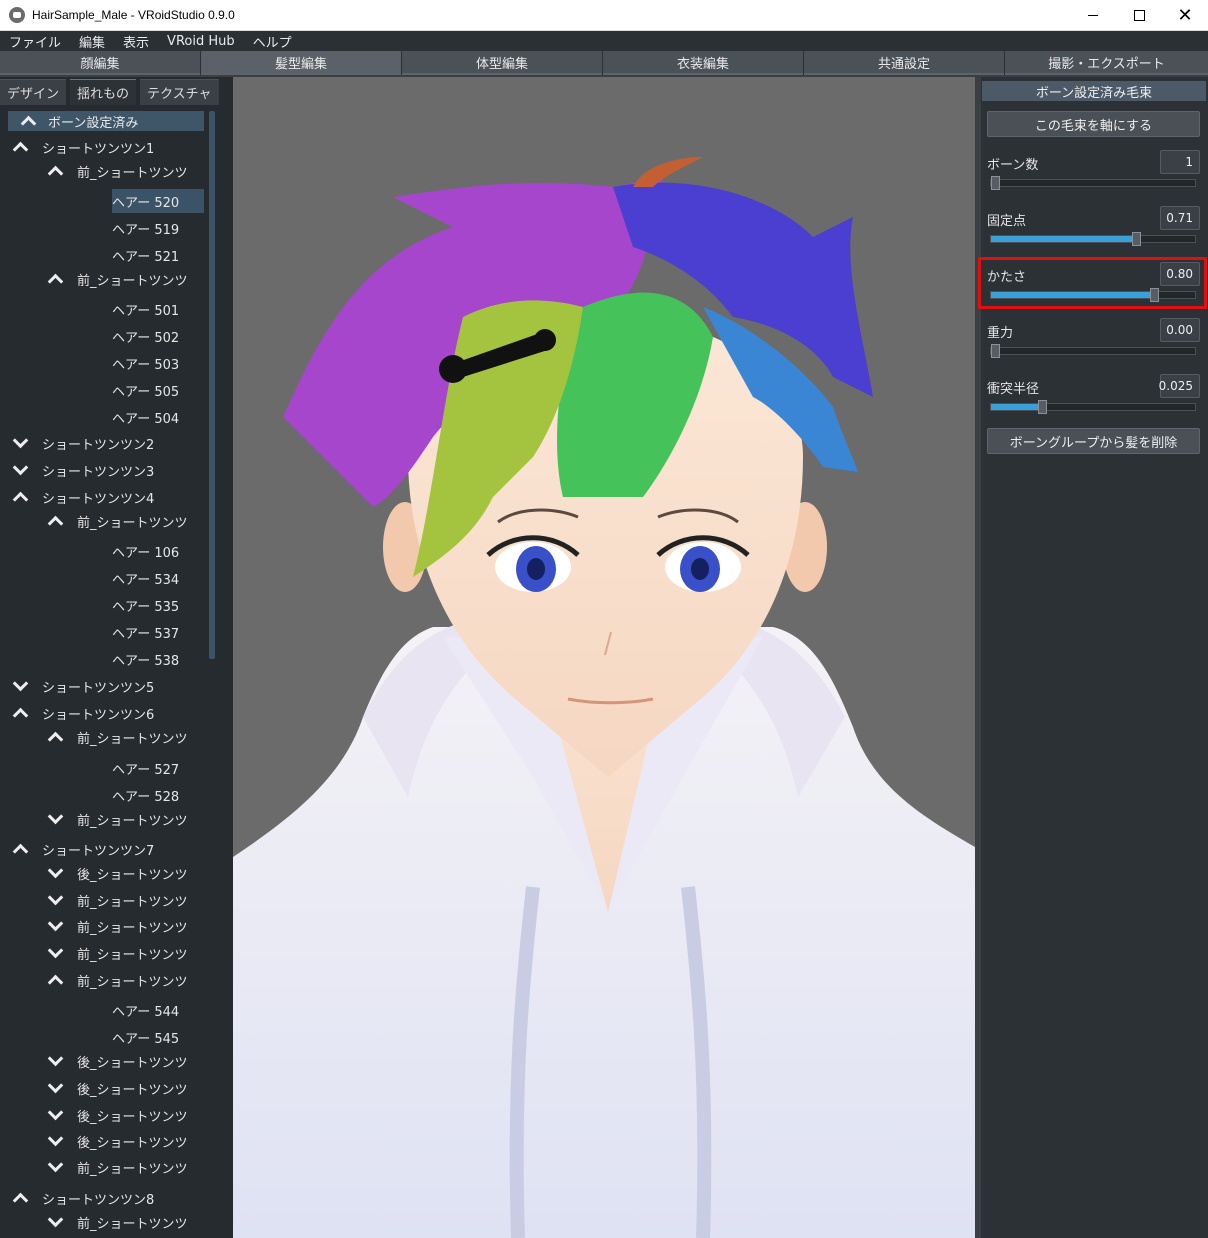 The image size is (1208, 1238). What do you see at coordinates (103, 92) in the screenshot?
I see `subtab-swaying: 揺れもの` at bounding box center [103, 92].